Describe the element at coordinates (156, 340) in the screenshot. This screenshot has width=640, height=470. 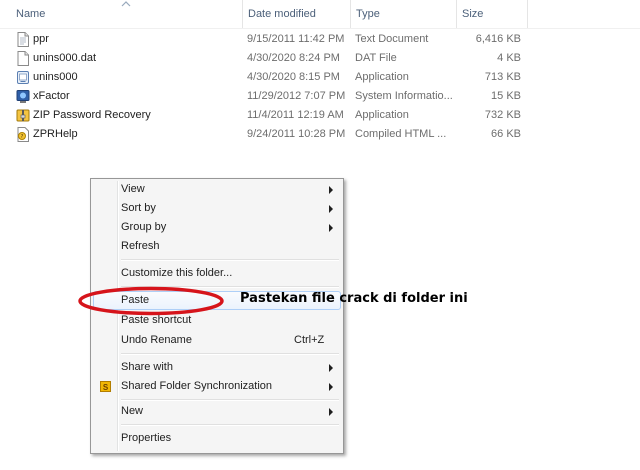
I see `menu-item-label: Undo Rename` at that location.